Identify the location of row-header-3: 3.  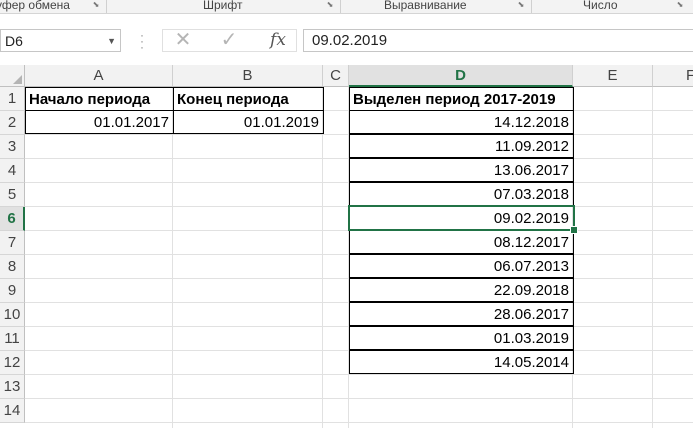
(12, 147).